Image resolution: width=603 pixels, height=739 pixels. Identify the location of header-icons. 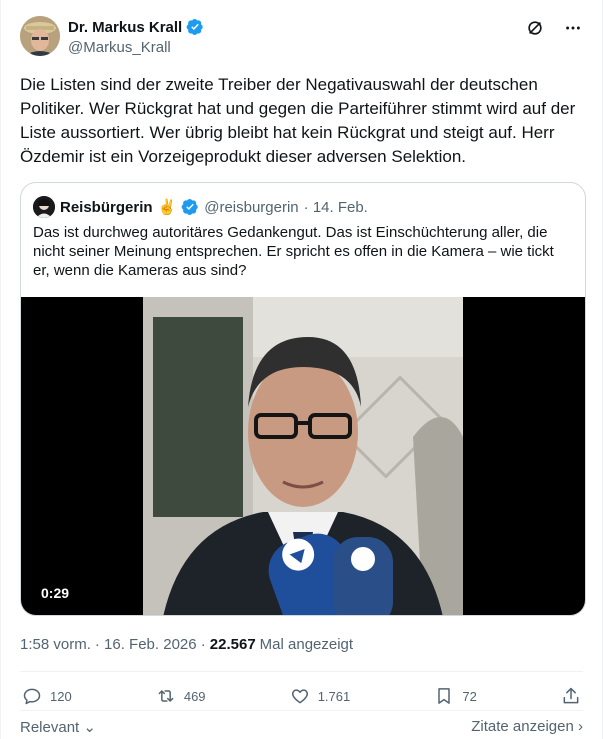
(554, 28).